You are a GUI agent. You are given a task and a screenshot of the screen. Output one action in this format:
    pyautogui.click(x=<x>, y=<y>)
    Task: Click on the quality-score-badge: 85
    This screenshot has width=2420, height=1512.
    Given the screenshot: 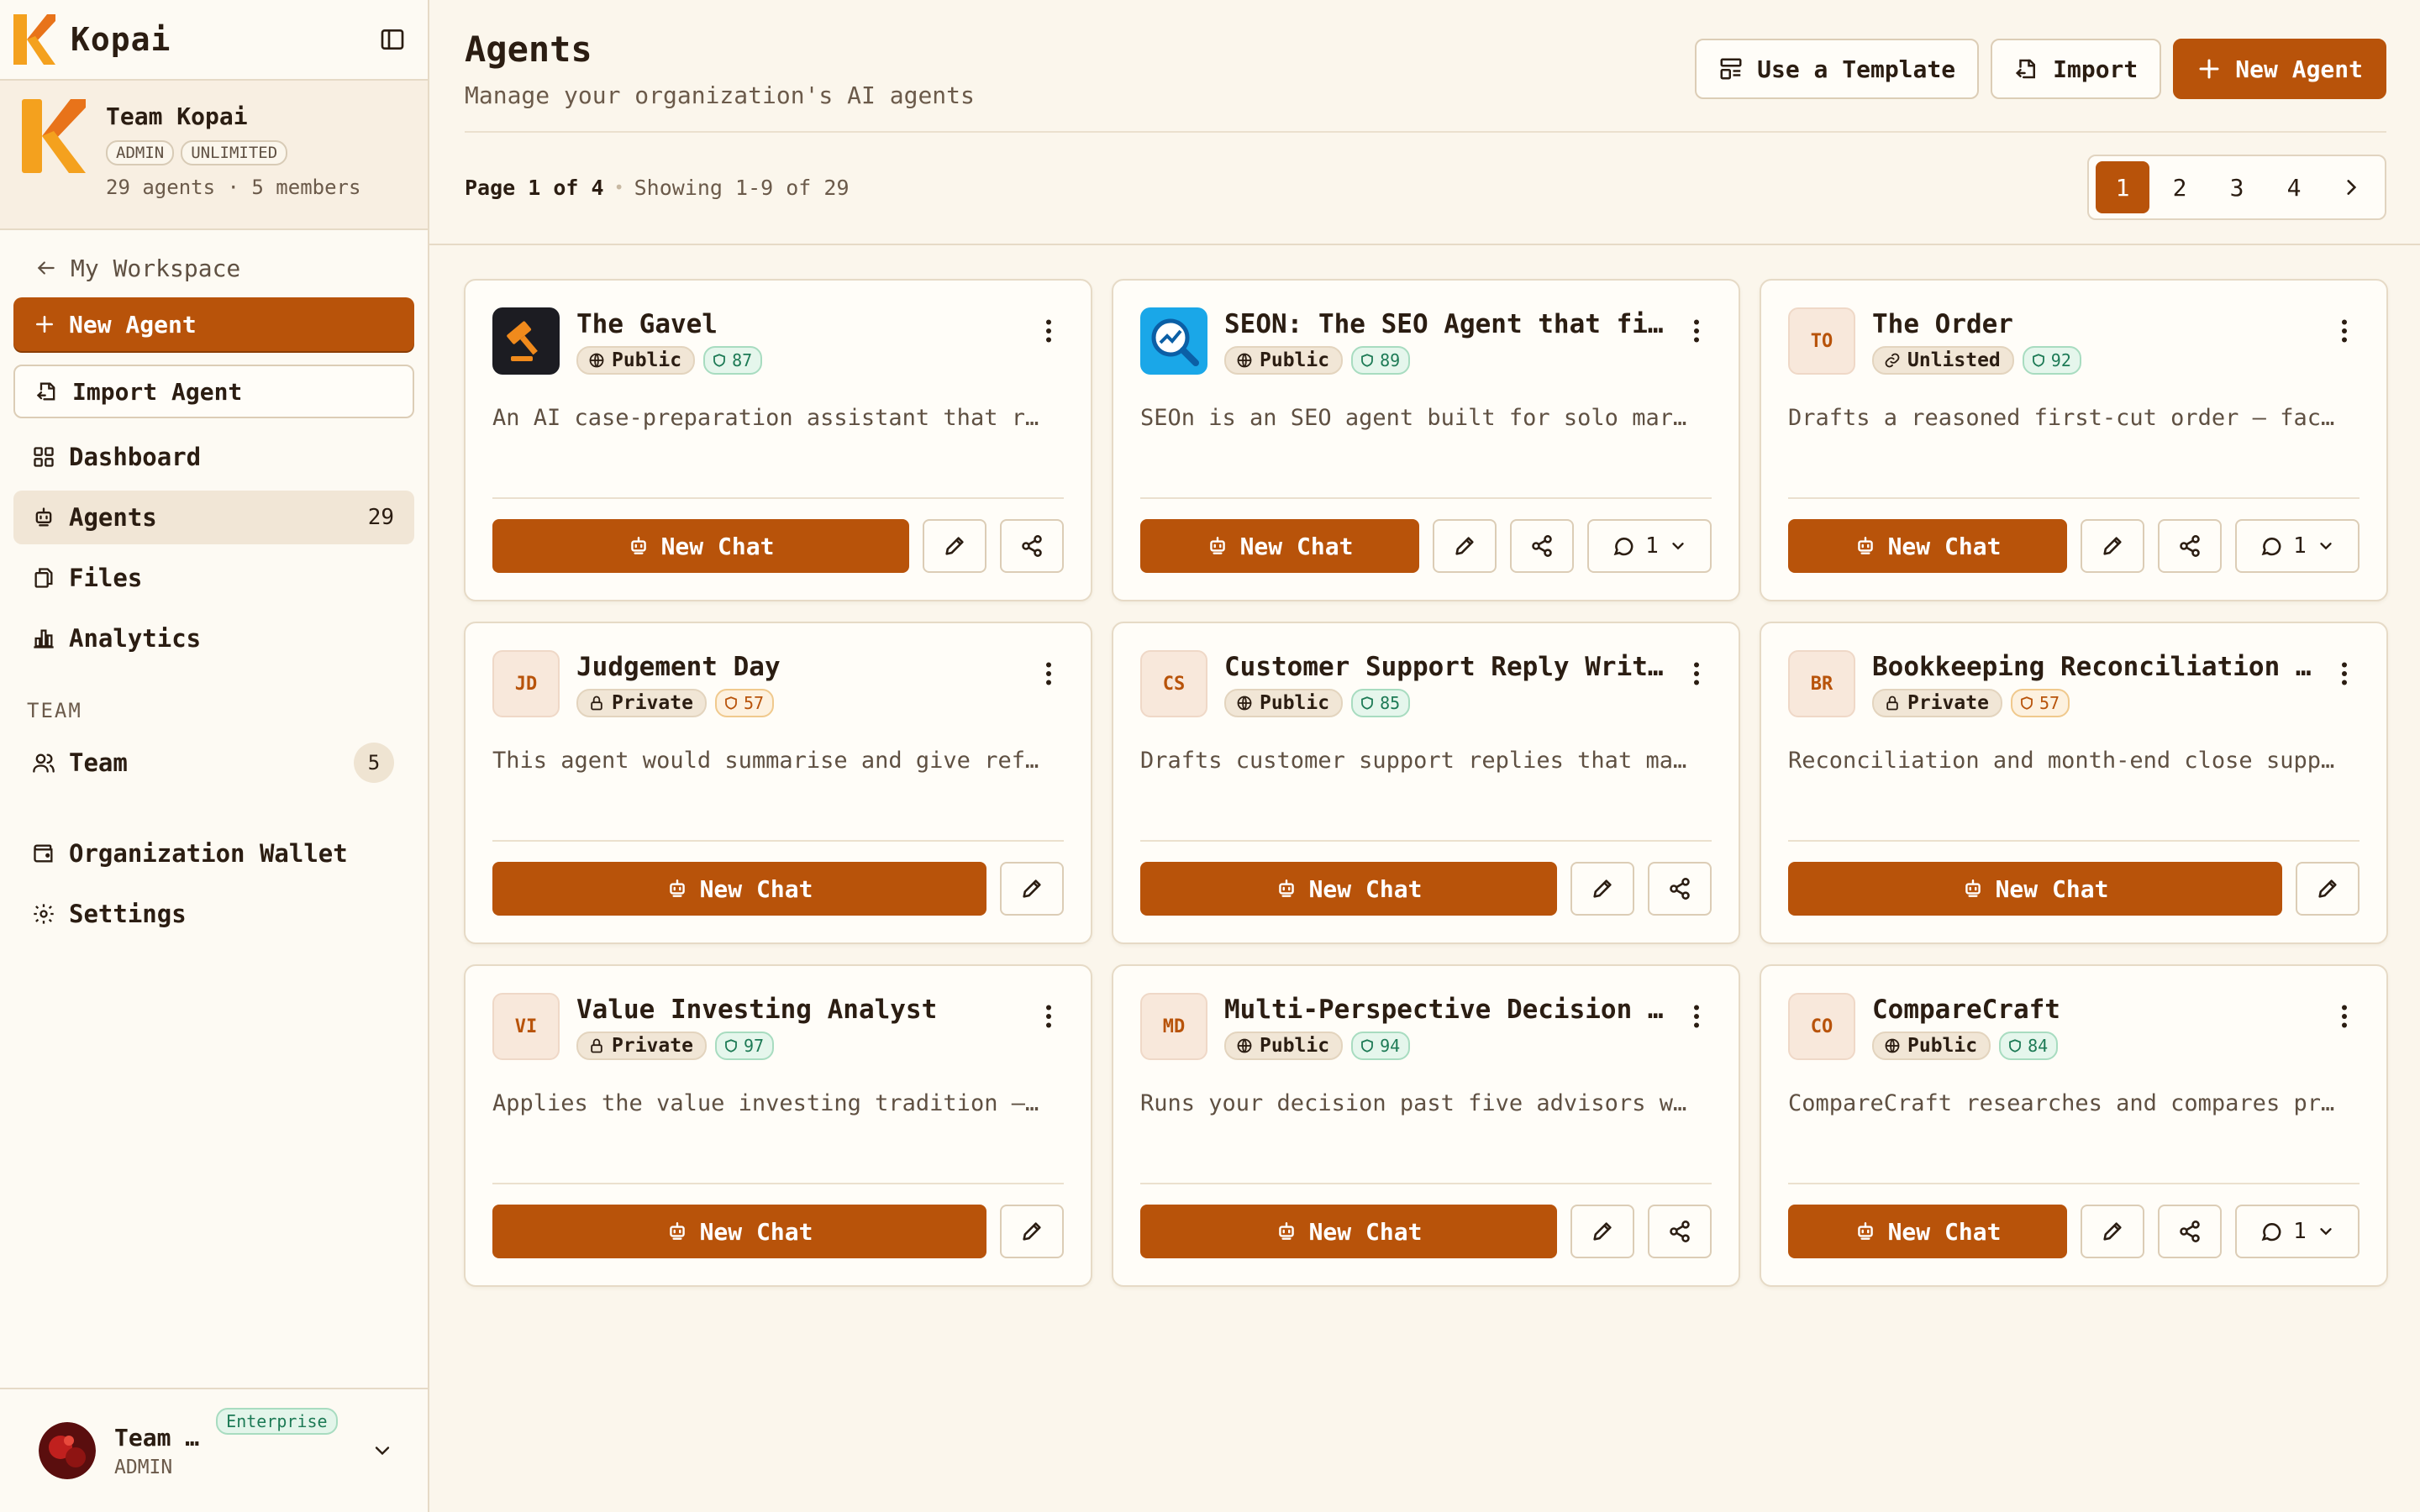 What is the action you would take?
    pyautogui.click(x=1381, y=703)
    